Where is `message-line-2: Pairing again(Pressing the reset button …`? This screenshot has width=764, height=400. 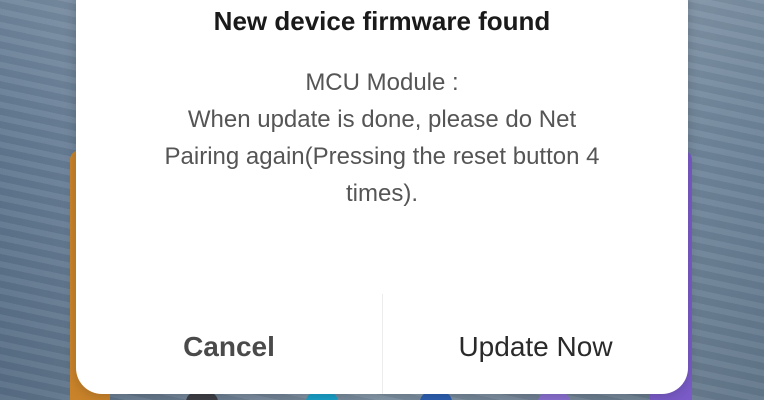 message-line-2: Pairing again(Pressing the reset button … is located at coordinates (382, 156).